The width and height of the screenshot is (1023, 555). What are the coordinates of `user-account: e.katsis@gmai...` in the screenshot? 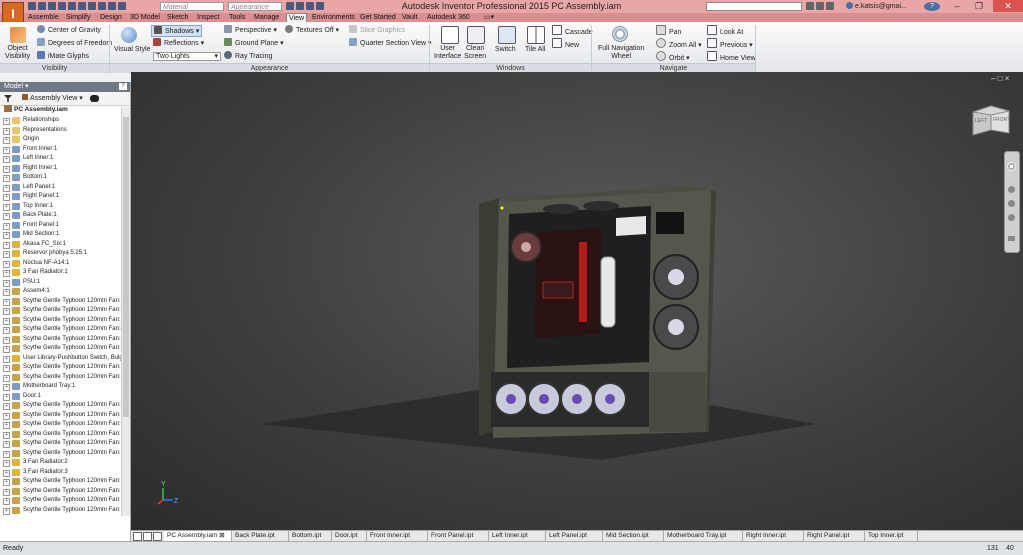 It's located at (881, 6).